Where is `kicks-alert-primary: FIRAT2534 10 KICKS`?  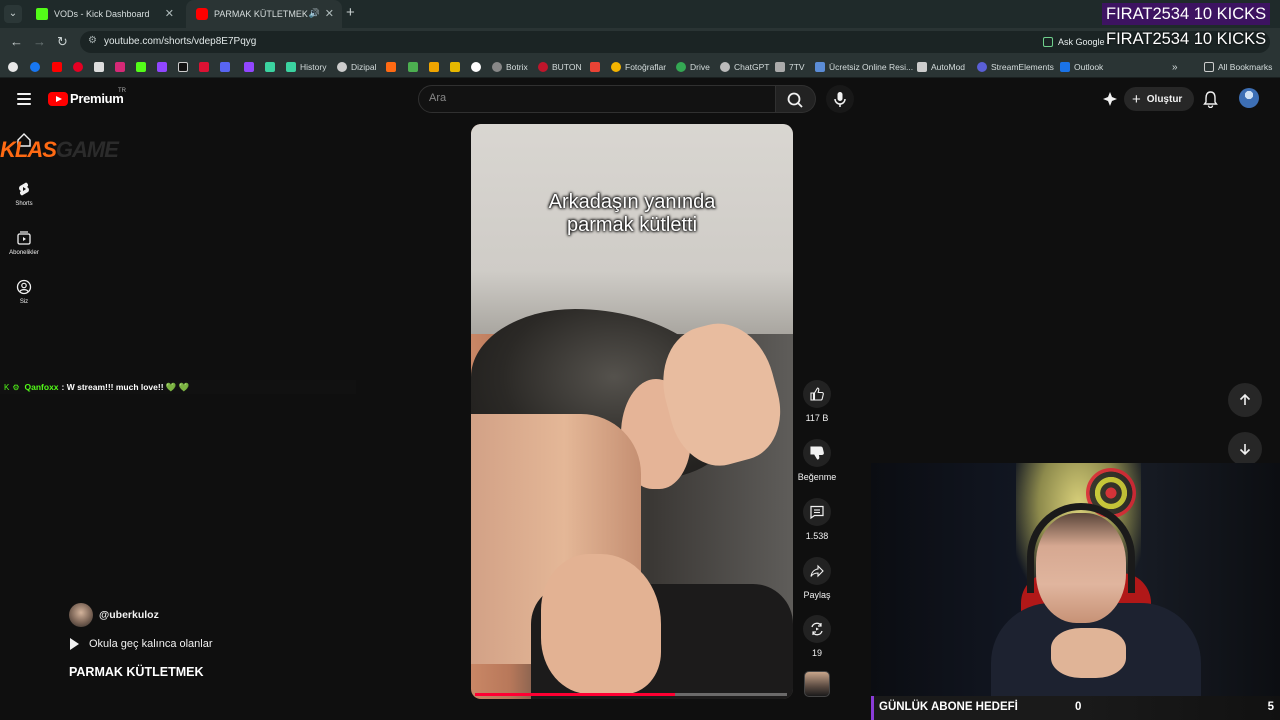
kicks-alert-primary: FIRAT2534 10 KICKS is located at coordinates (1186, 14).